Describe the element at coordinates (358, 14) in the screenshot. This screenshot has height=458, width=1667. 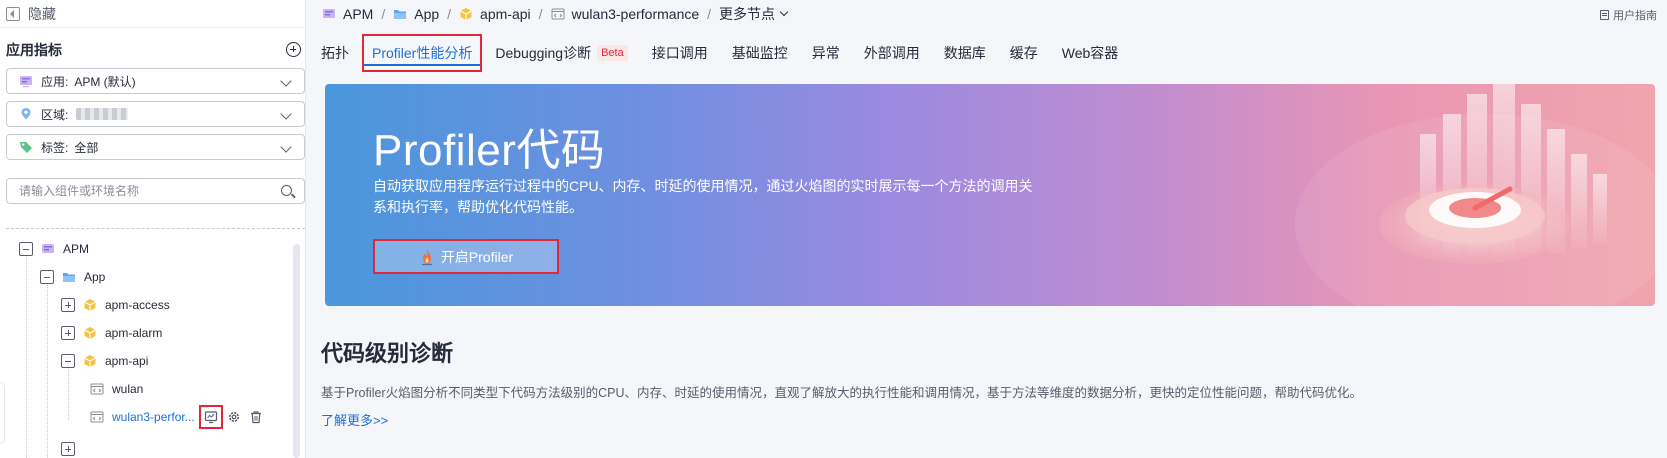
I see `breadcrumb-label: APM` at that location.